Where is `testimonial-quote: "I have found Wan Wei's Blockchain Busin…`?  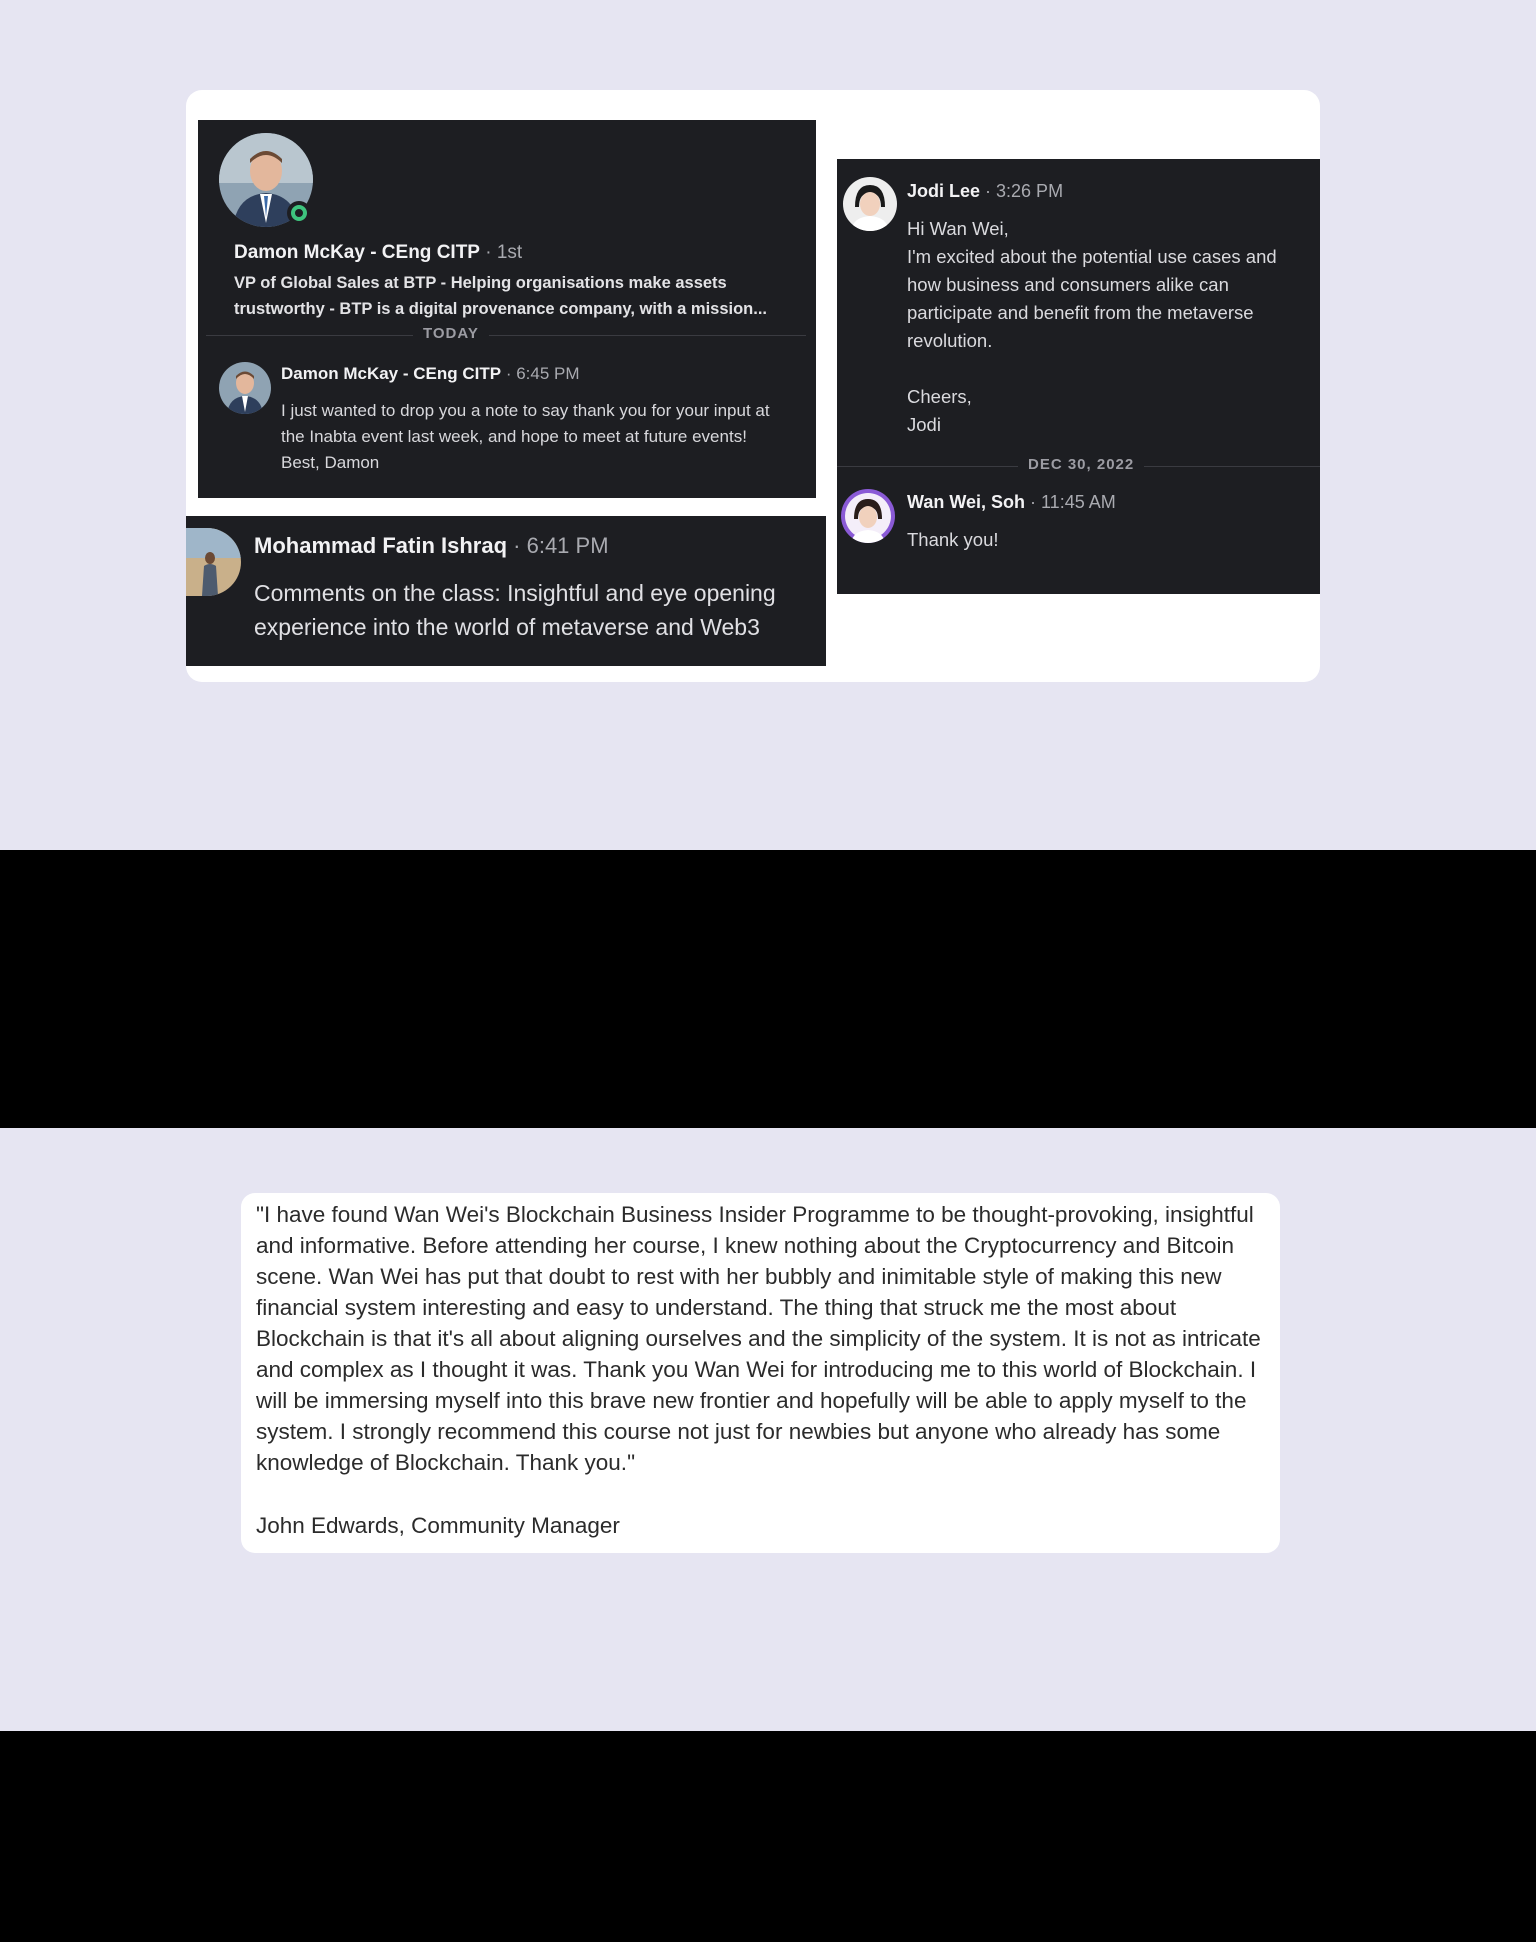 testimonial-quote: "I have found Wan Wei's Blockchain Busin… is located at coordinates (758, 1338).